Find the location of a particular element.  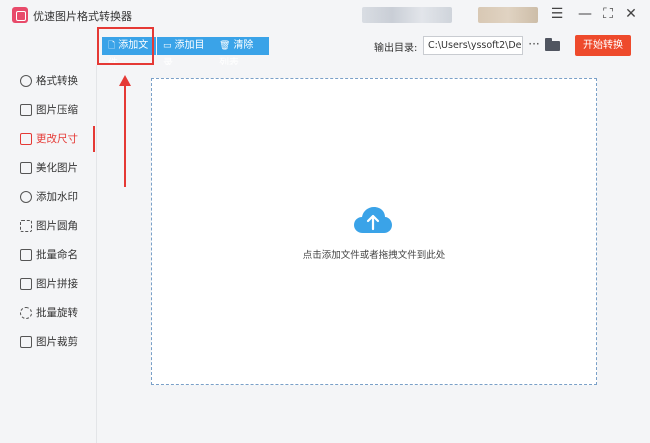

sidebar-item-label: 批量命名 is located at coordinates (57, 255).